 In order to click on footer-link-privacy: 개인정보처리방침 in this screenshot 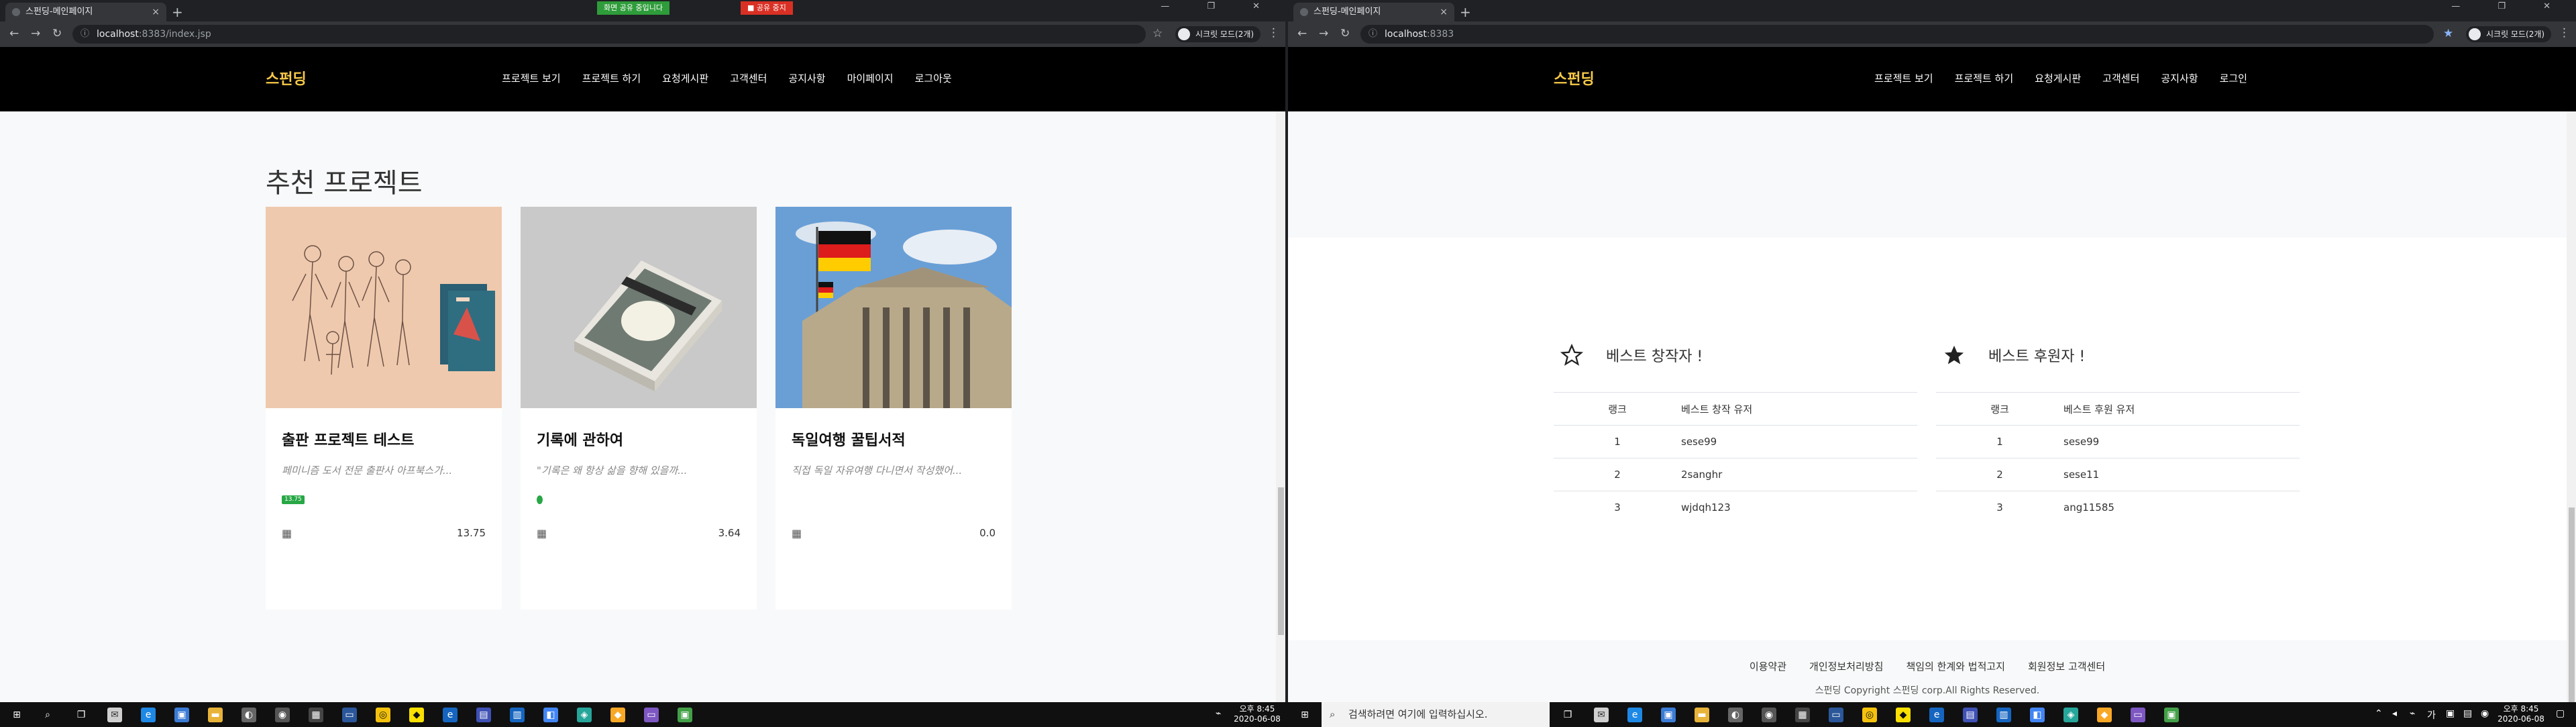, I will do `click(1846, 666)`.